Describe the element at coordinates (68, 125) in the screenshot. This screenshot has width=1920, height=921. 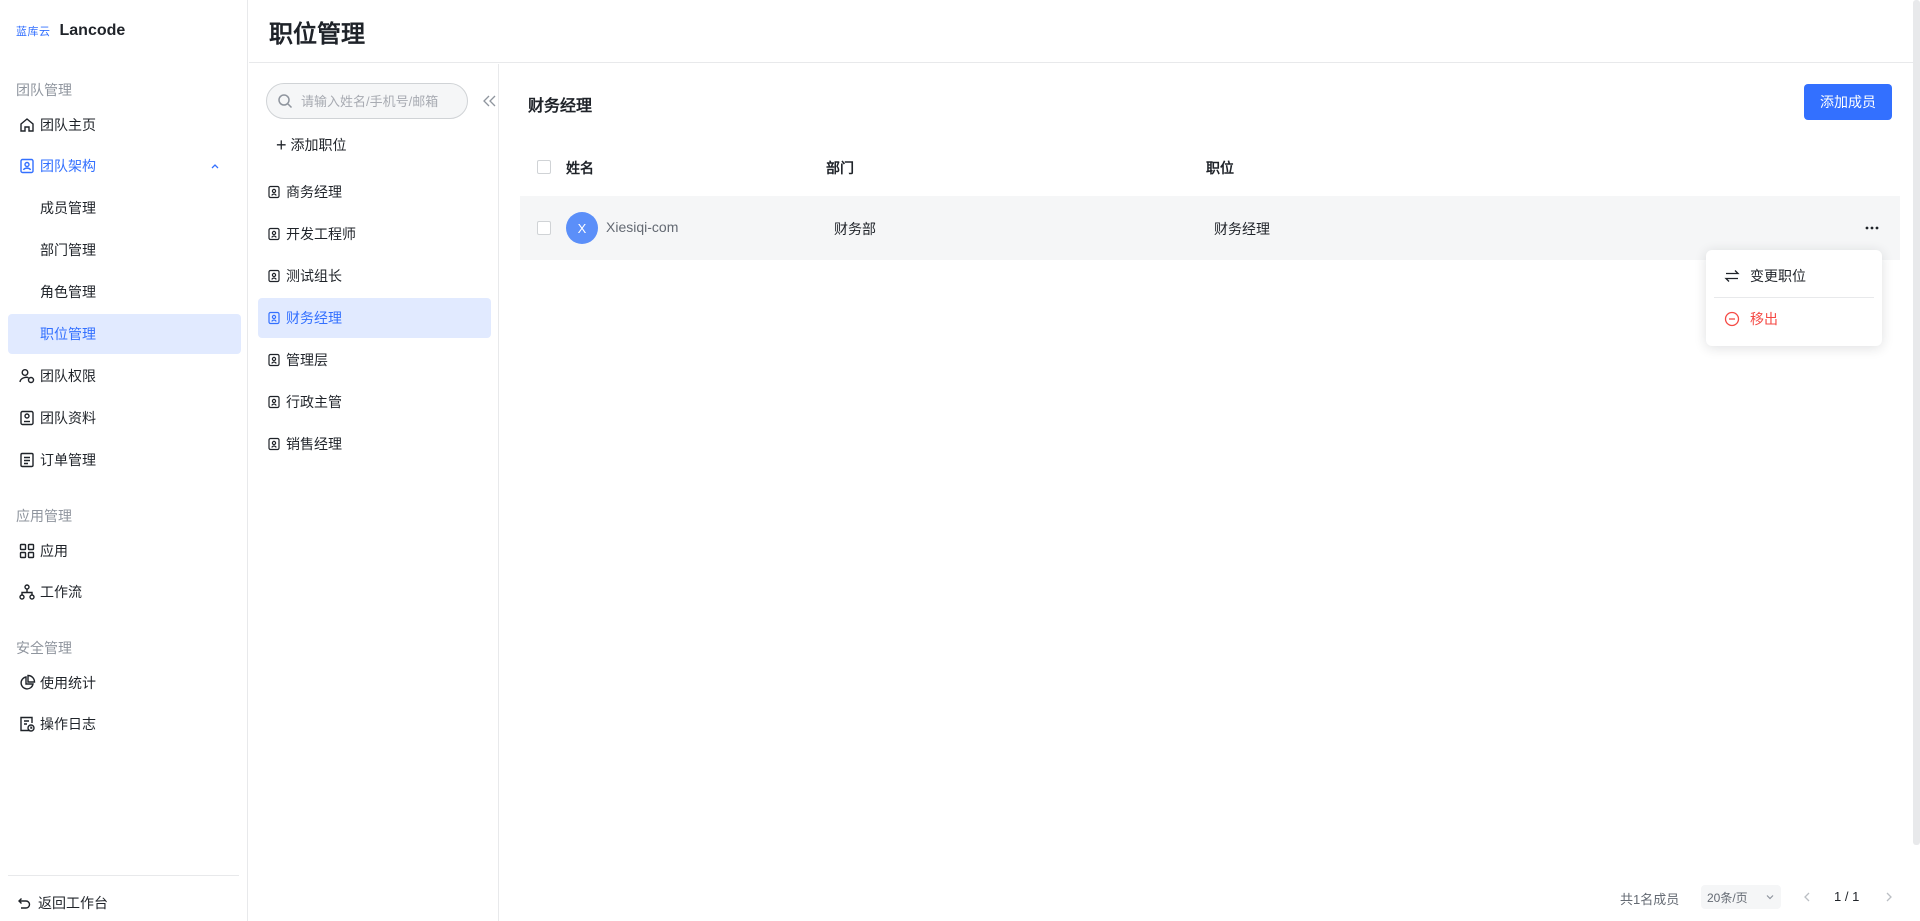
I see `sidebar-item-label: 团队主页` at that location.